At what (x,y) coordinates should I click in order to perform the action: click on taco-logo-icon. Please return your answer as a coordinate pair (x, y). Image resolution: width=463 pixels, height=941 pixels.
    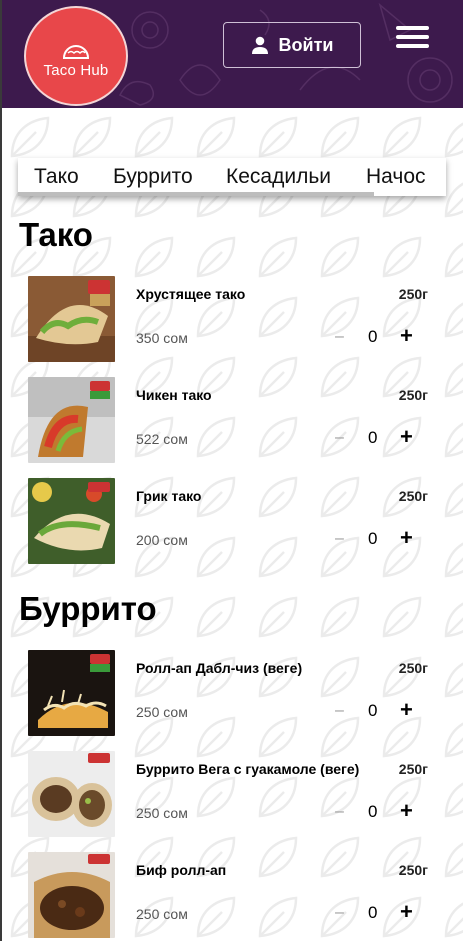
    Looking at the image, I should click on (76, 51).